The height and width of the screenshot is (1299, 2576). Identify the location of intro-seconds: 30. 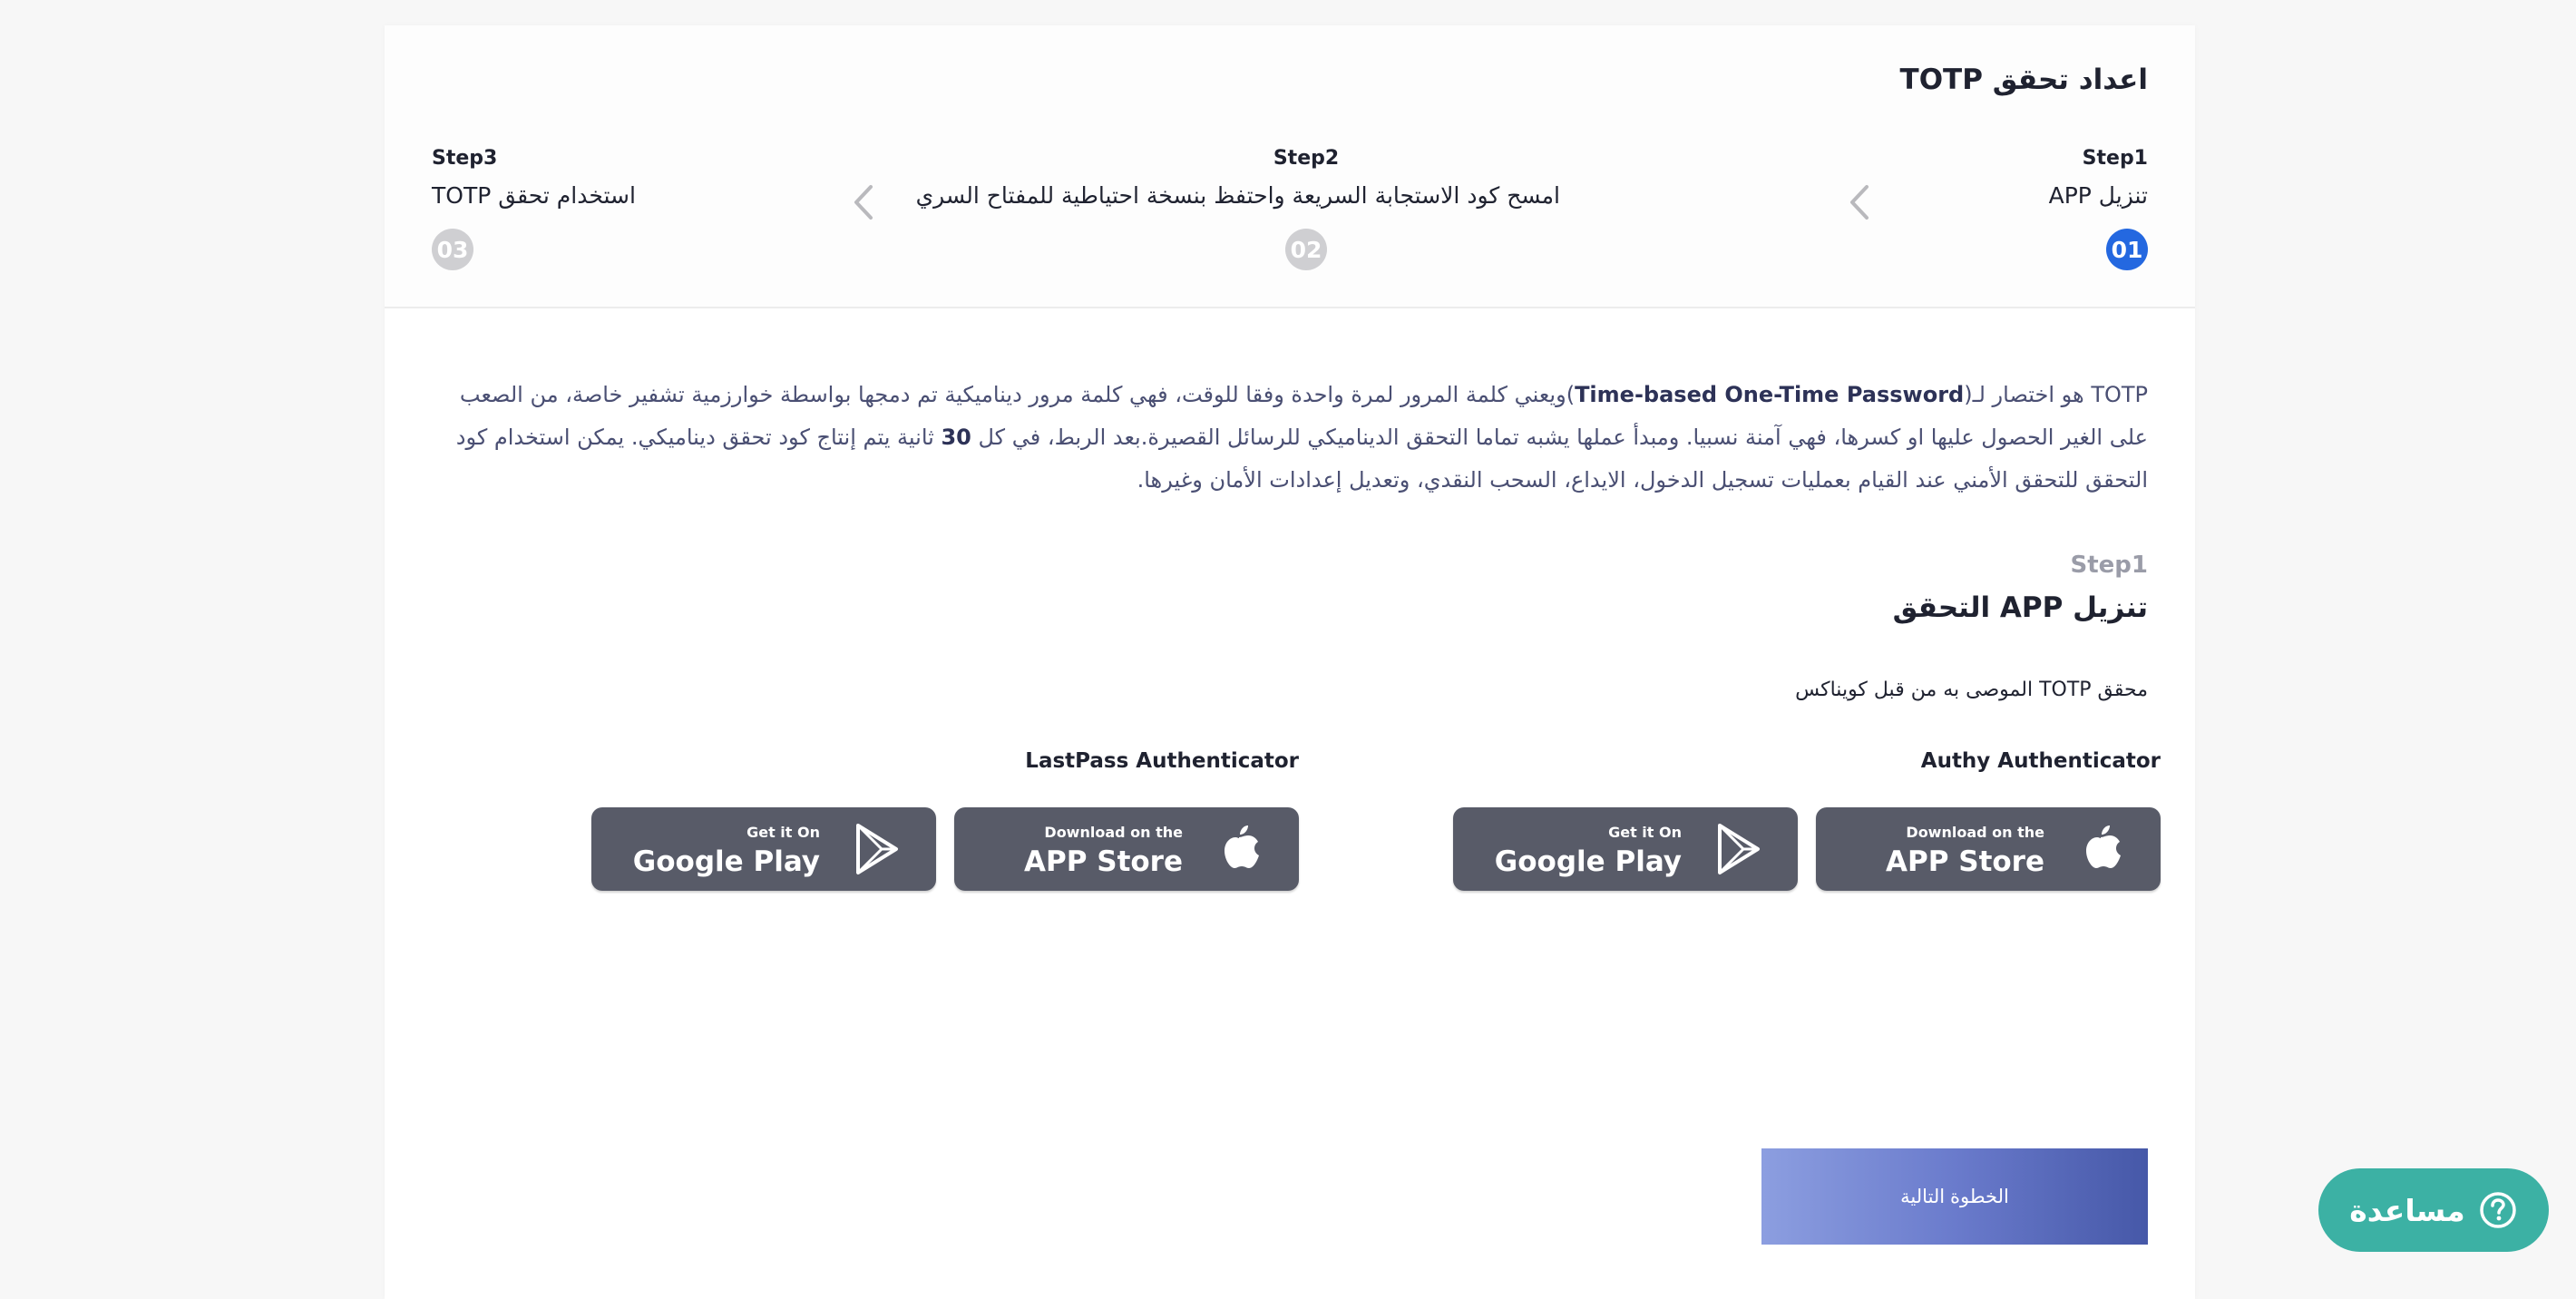
(956, 437).